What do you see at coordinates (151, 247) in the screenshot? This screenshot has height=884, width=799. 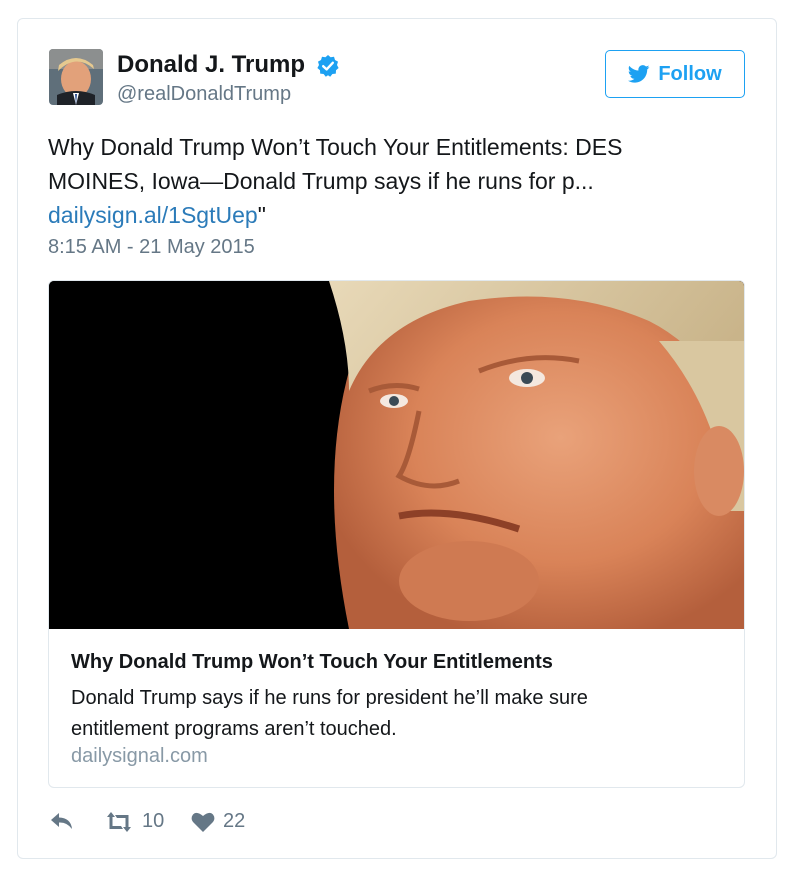 I see `tweet-timestamp: 8:15 AM - 21 May 2015` at bounding box center [151, 247].